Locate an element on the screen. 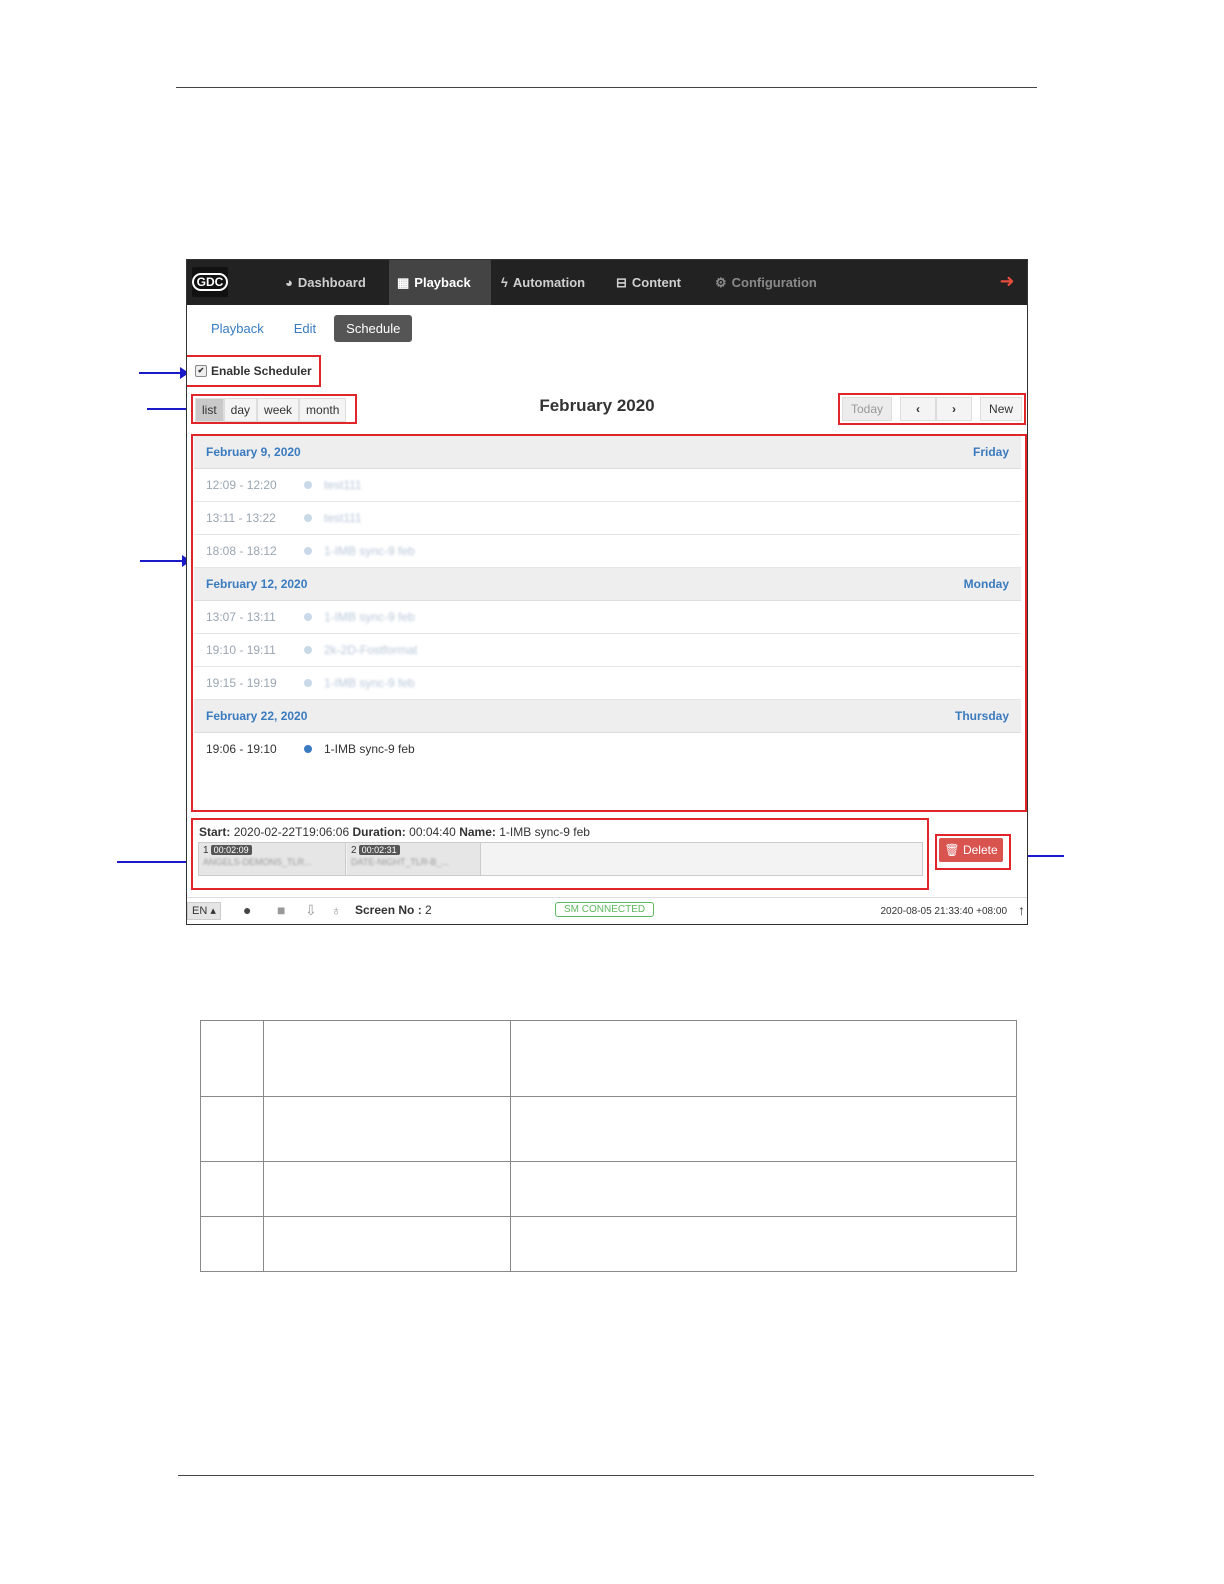 This screenshot has height=1584, width=1224. footer-rule is located at coordinates (606, 1475).